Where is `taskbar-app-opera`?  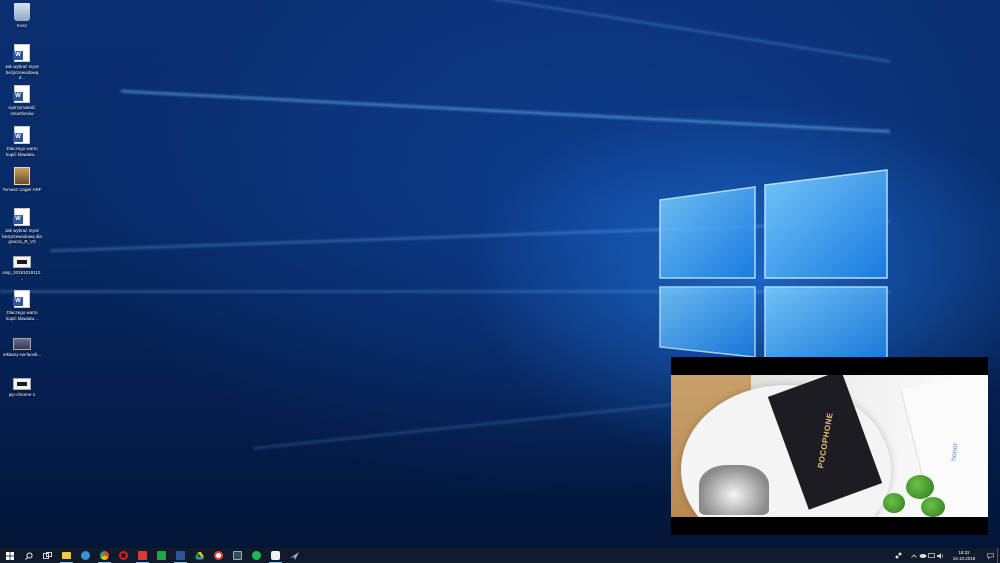 taskbar-app-opera is located at coordinates (123, 555).